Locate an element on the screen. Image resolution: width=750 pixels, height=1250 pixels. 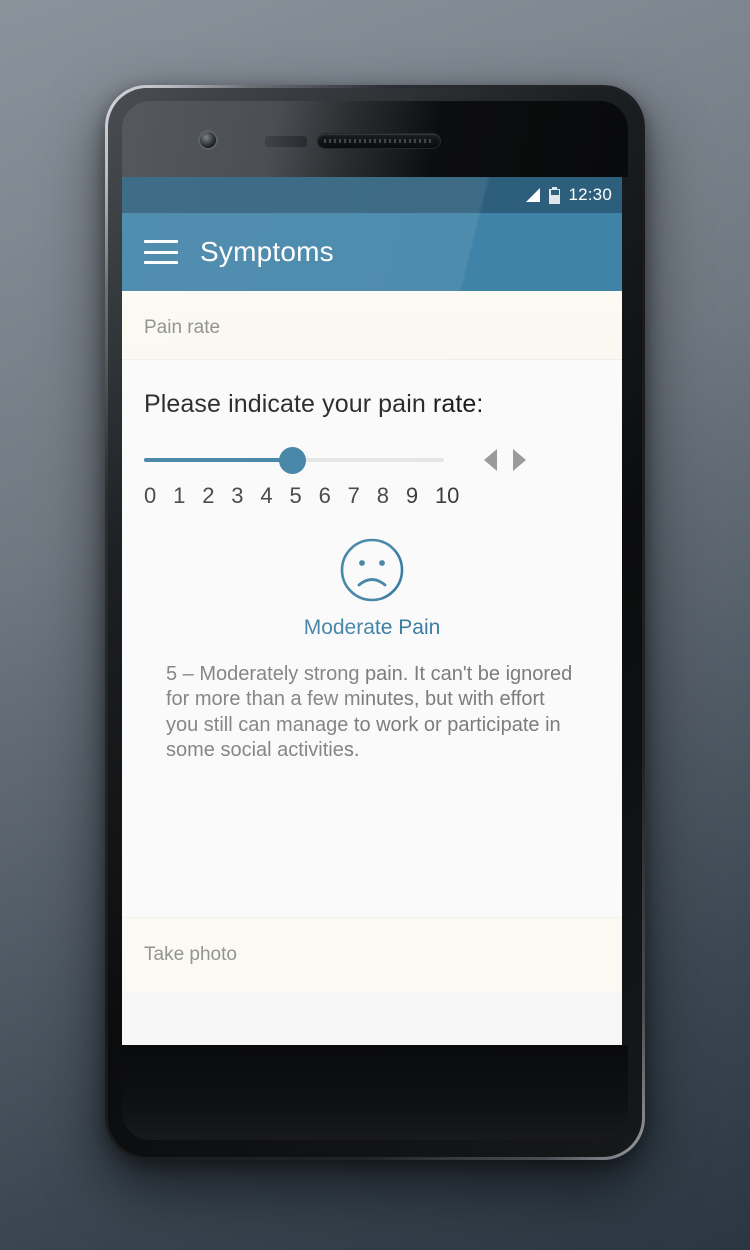
signal-bars-icon is located at coordinates (532, 195).